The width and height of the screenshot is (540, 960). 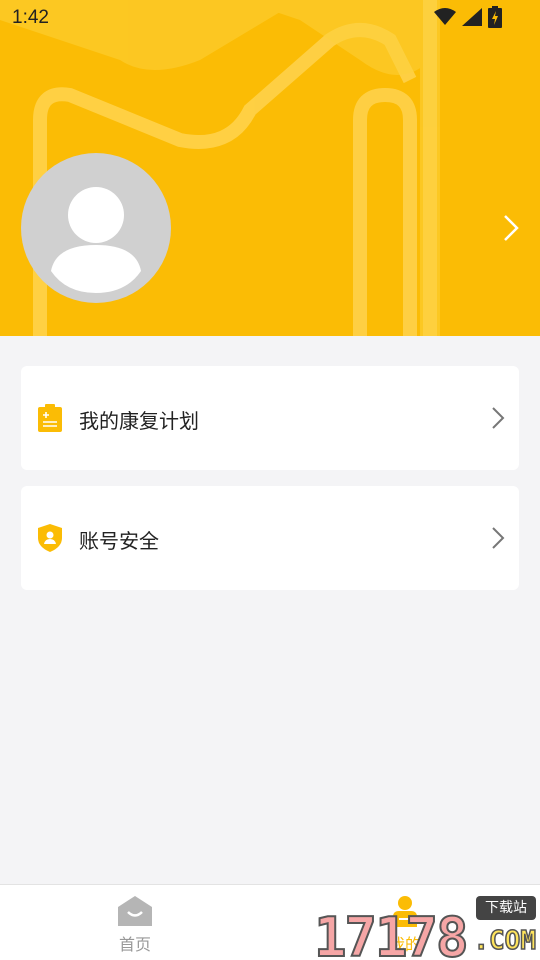 What do you see at coordinates (505, 941) in the screenshot?
I see `watermark-suffix: .COM` at bounding box center [505, 941].